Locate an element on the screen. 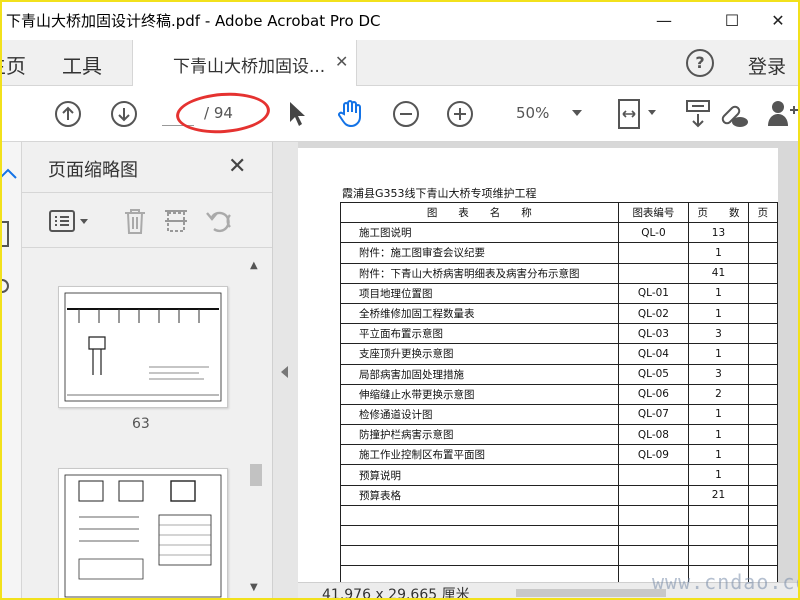  zoom-value: 50% is located at coordinates (533, 113).